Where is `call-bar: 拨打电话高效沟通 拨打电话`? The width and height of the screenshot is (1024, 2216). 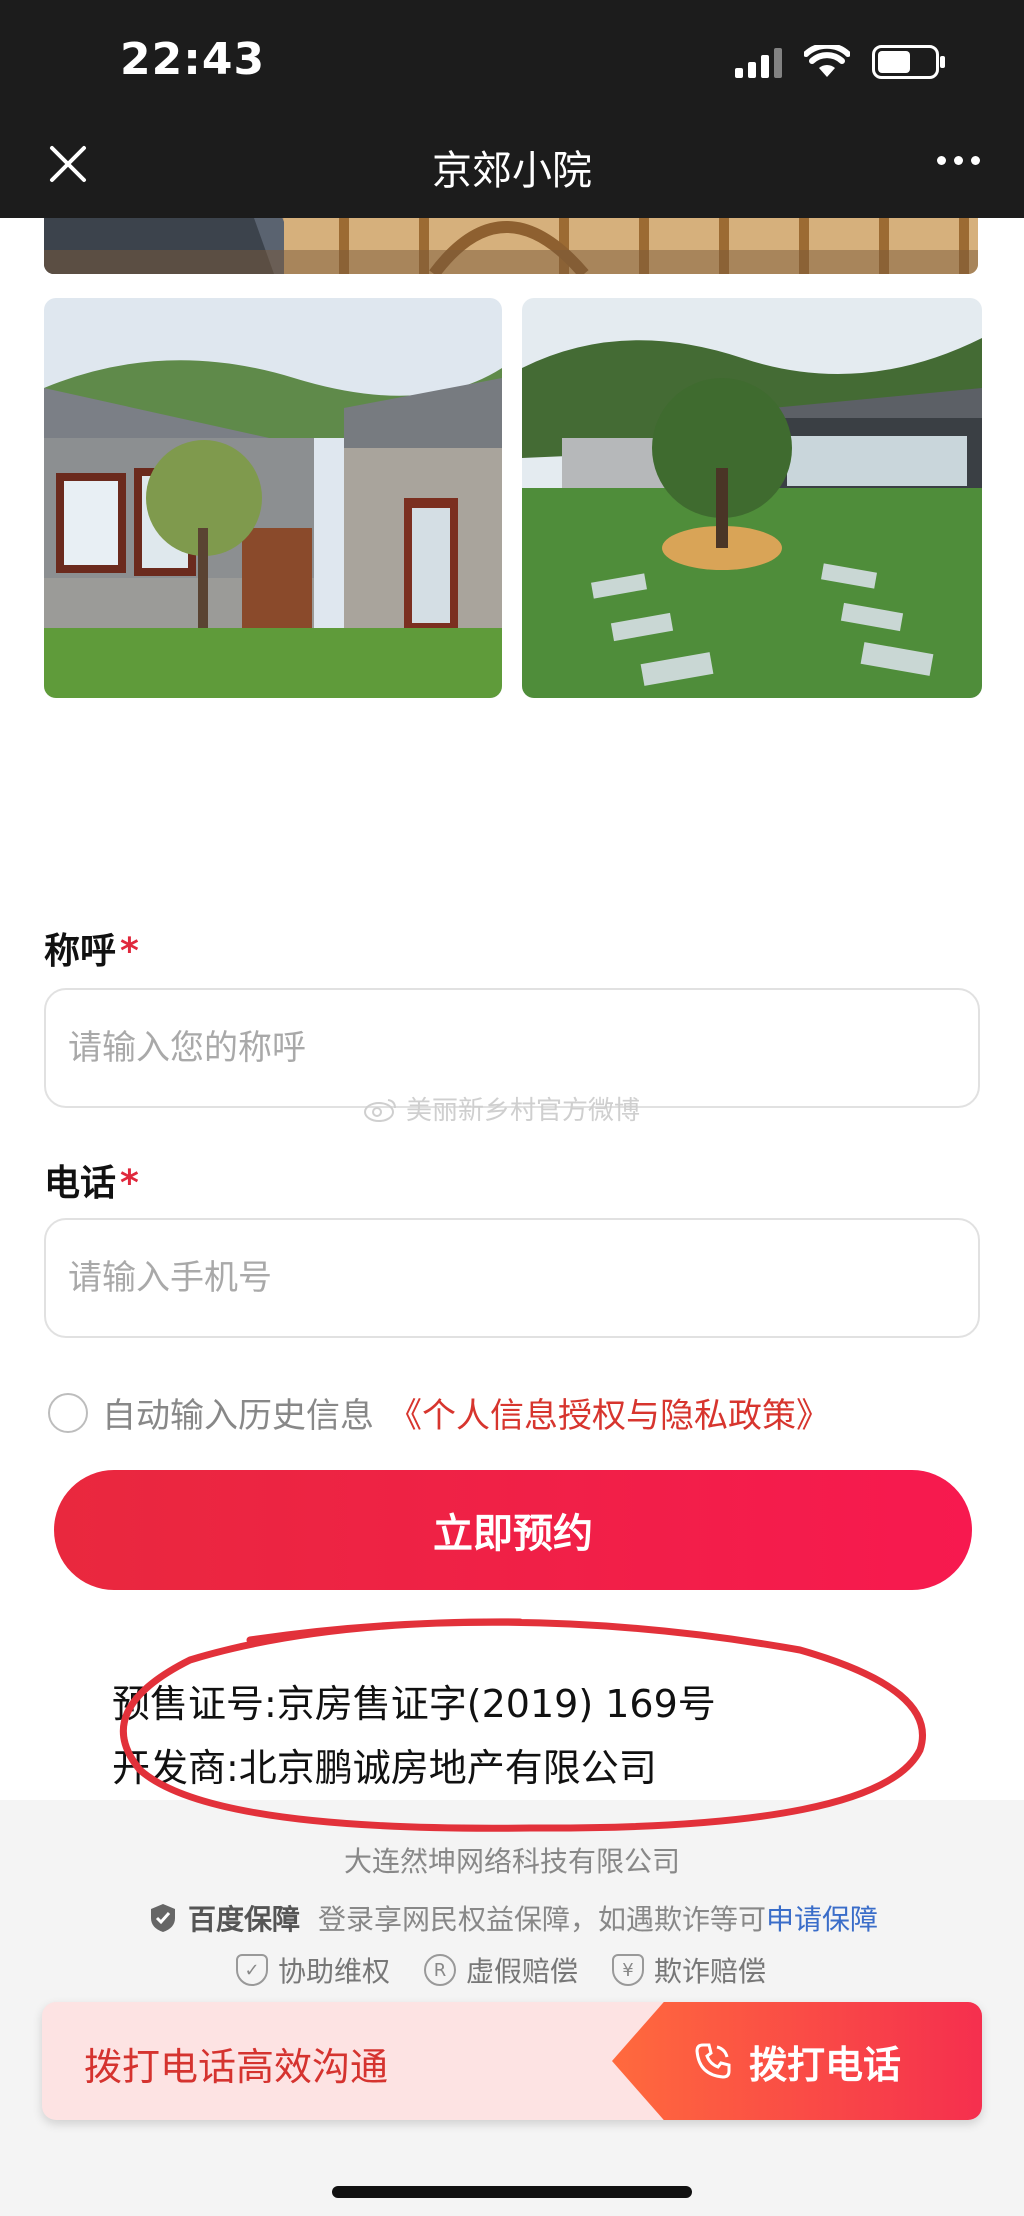
call-bar: 拨打电话高效沟通 拨打电话 is located at coordinates (512, 2061).